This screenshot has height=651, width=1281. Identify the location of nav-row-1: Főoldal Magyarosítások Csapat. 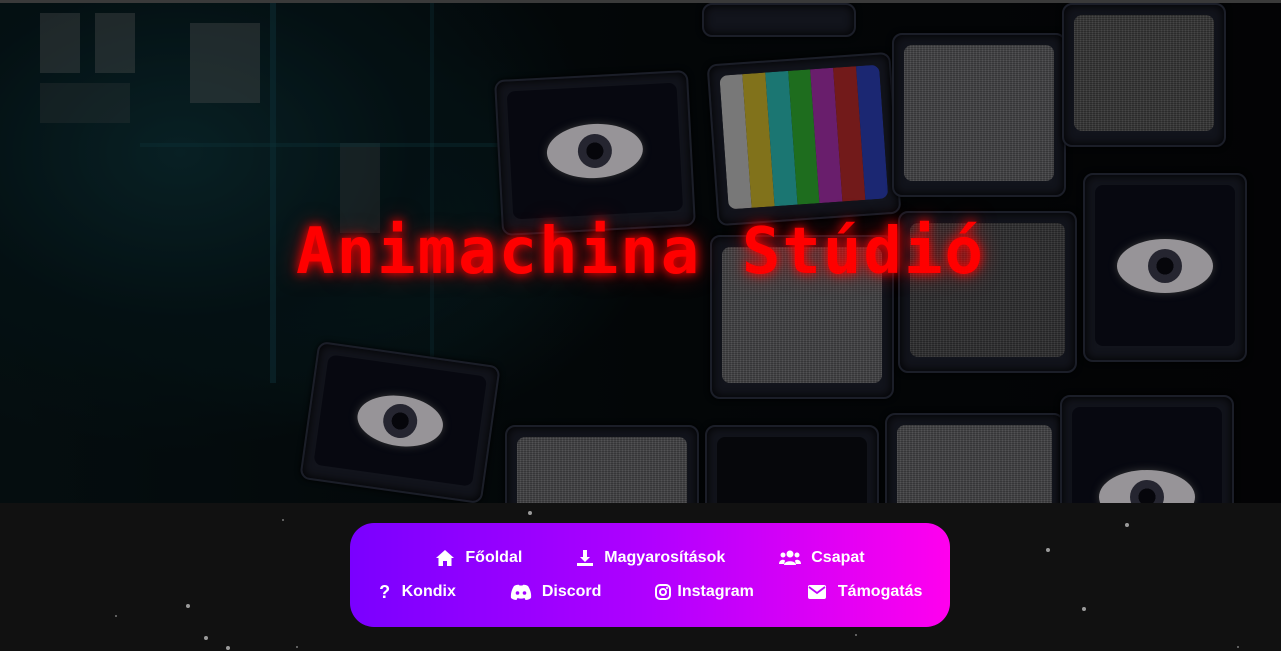
(650, 558).